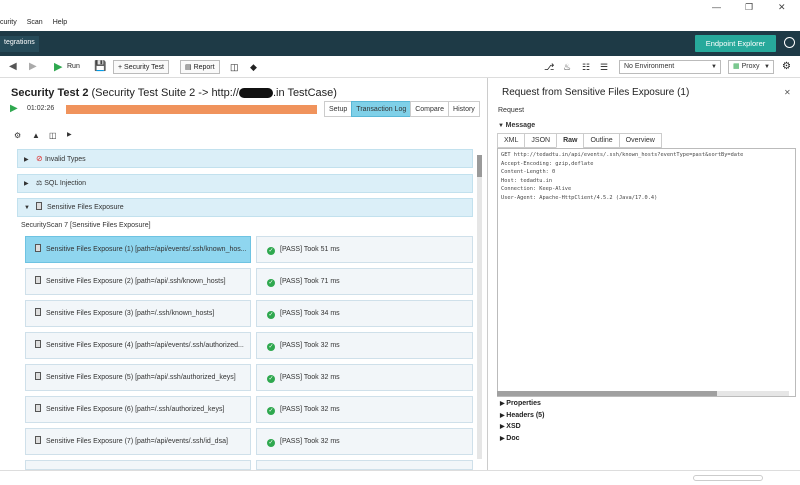 This screenshot has width=800, height=485. Describe the element at coordinates (649, 66) in the screenshot. I see `environment-value: No Environment` at that location.